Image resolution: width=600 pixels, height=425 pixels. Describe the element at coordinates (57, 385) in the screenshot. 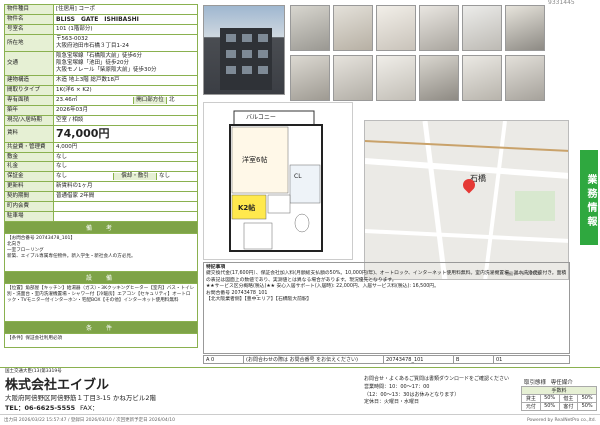

I see `company-name: 株式会社エイブル` at that location.